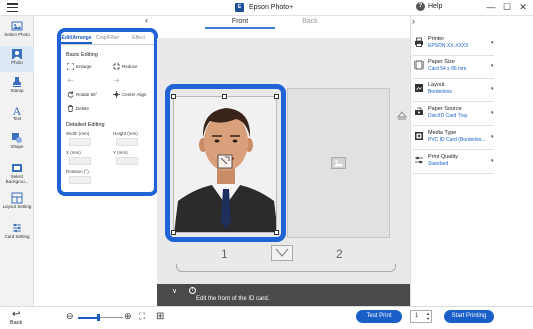  Describe the element at coordinates (453, 44) in the screenshot. I see `setting-printer: Printer EPSON XX-XXXX ▾` at that location.